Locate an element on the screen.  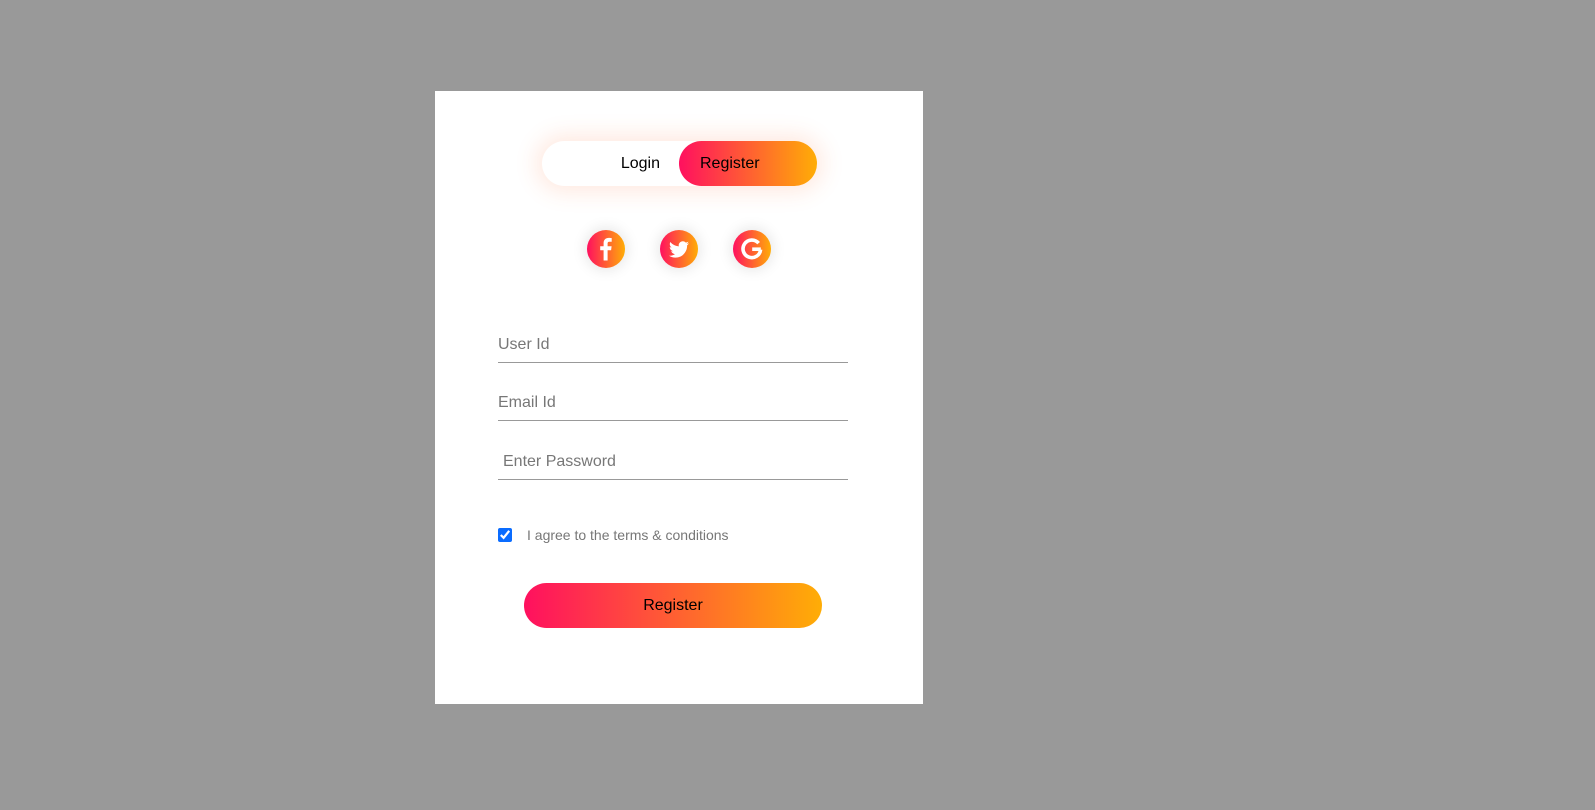
login-toggle-label: Login is located at coordinates (640, 163).